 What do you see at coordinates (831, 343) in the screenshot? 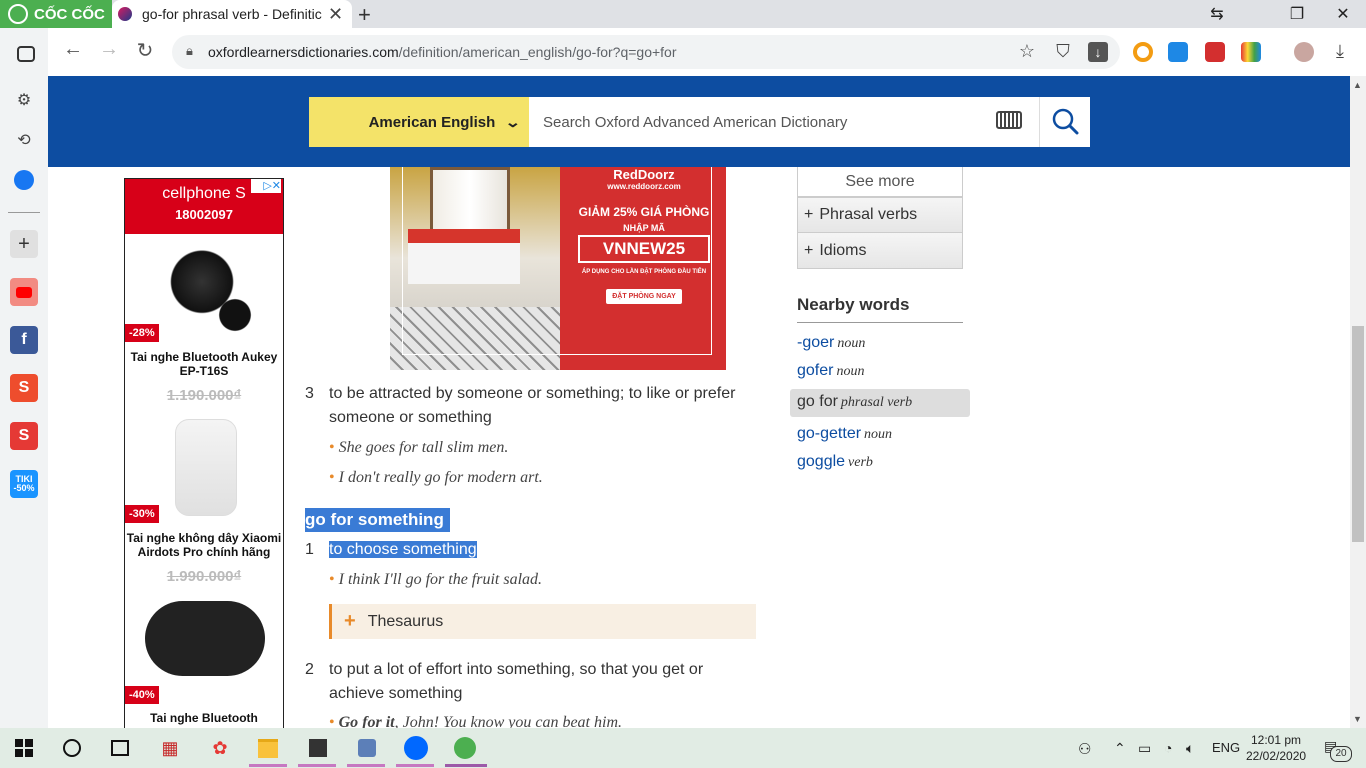
I see `nearby-word-link: -goer noun` at bounding box center [831, 343].